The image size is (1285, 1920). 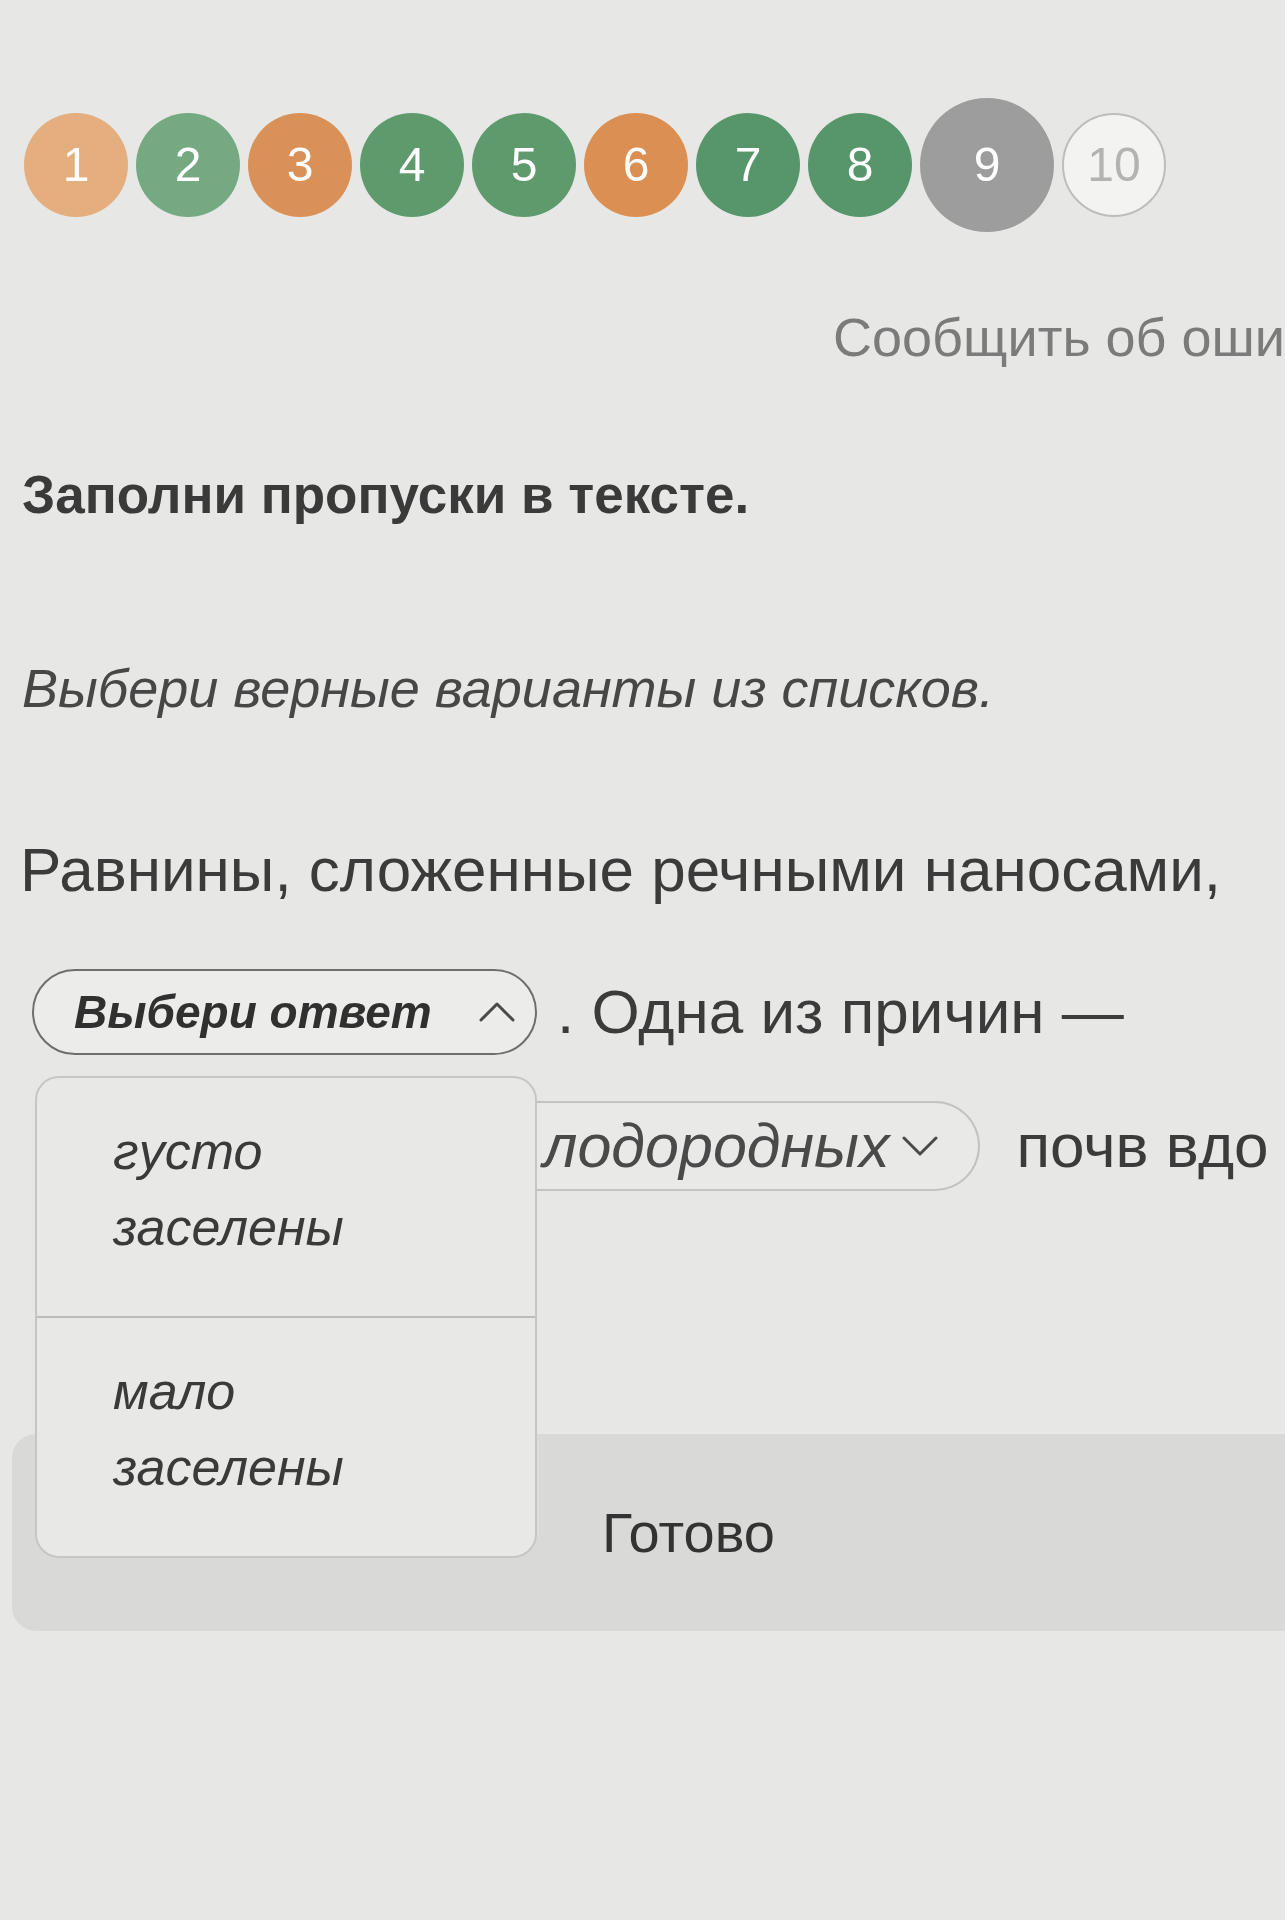 What do you see at coordinates (386, 495) in the screenshot?
I see `task-title: Заполни пропуски в тексте.` at bounding box center [386, 495].